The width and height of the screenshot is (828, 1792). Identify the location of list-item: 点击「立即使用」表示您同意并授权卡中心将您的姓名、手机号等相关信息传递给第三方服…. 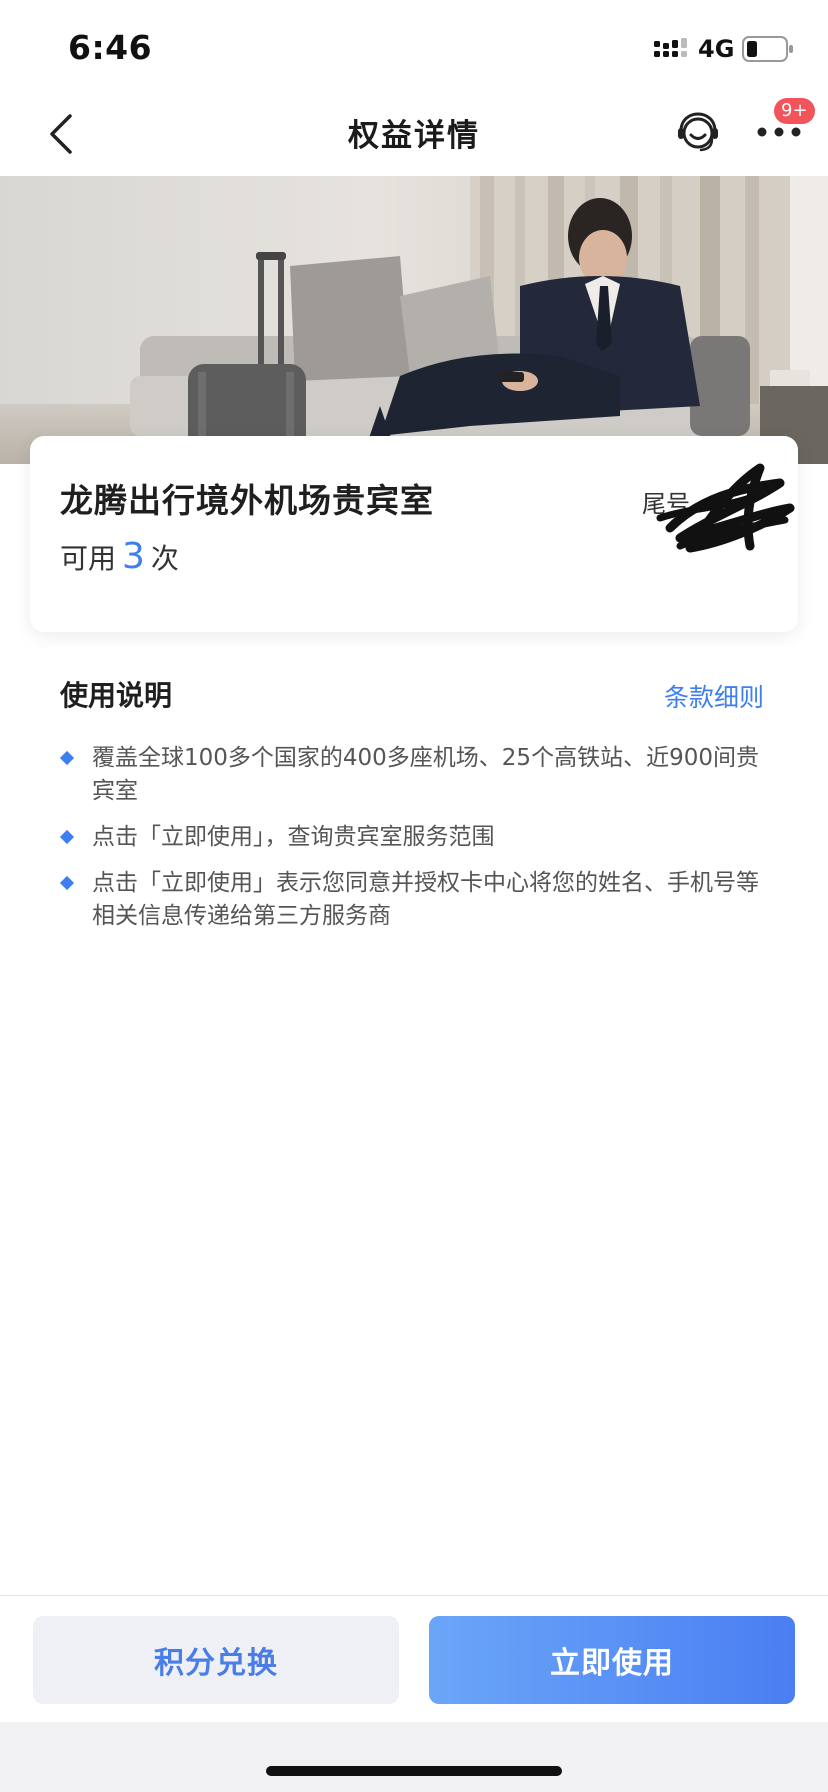
(417, 900).